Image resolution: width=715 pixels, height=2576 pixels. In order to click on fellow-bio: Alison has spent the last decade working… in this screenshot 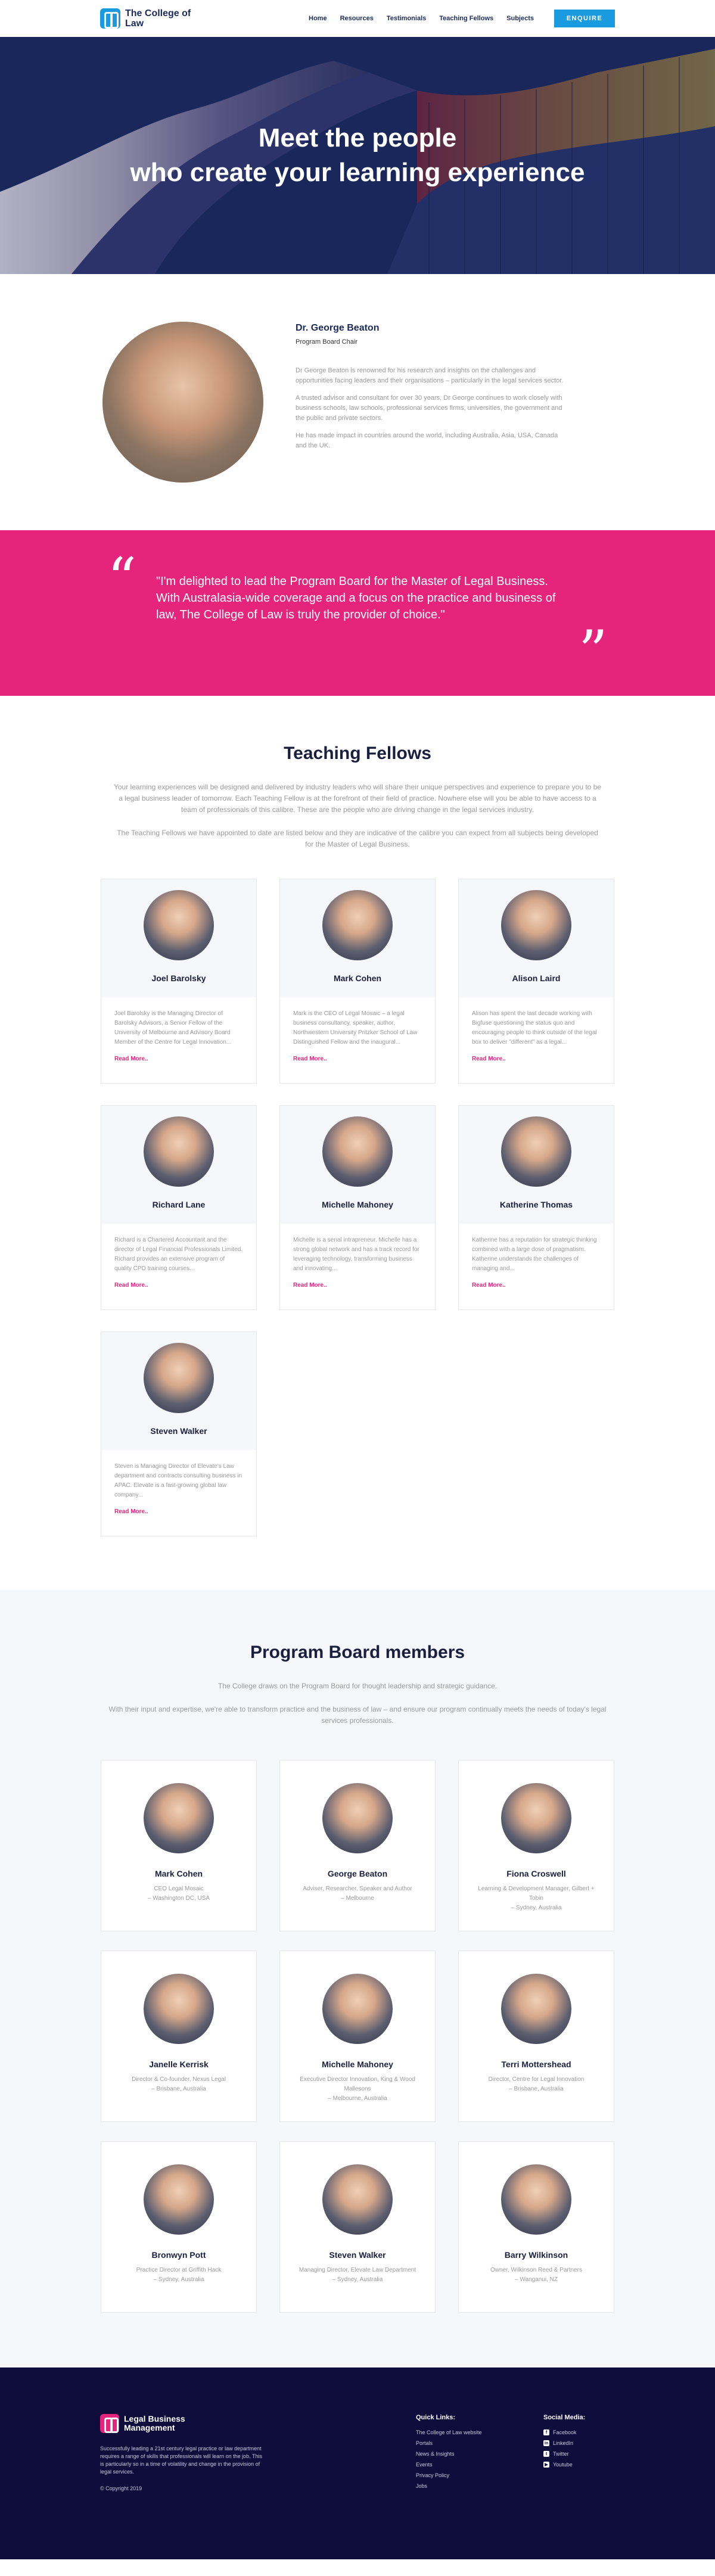, I will do `click(534, 1028)`.